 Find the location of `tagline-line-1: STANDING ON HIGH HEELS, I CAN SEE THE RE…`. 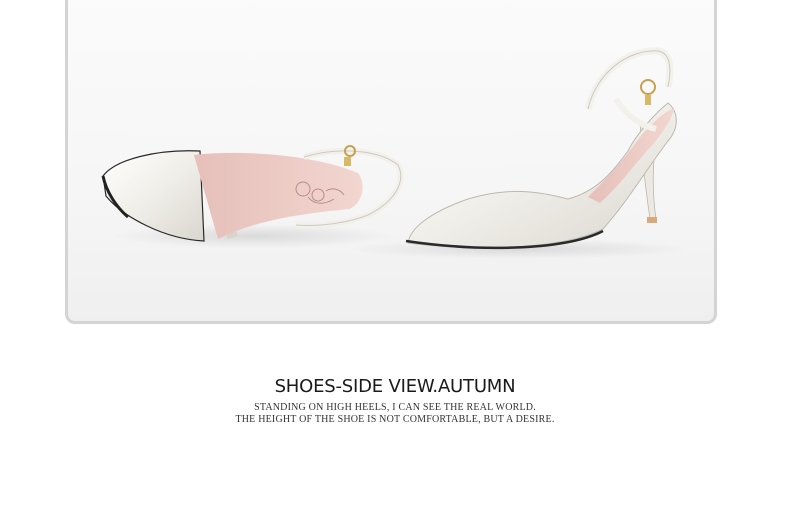

tagline-line-1: STANDING ON HIGH HEELS, I CAN SEE THE RE… is located at coordinates (395, 407).